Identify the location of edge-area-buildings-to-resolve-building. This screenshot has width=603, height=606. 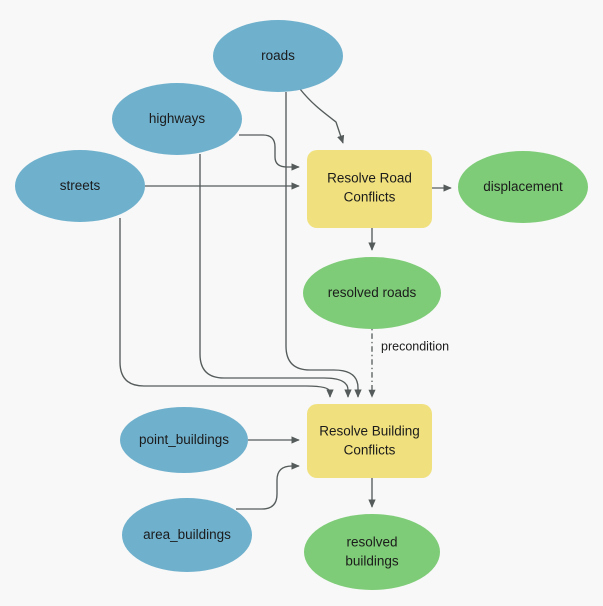
(268, 486).